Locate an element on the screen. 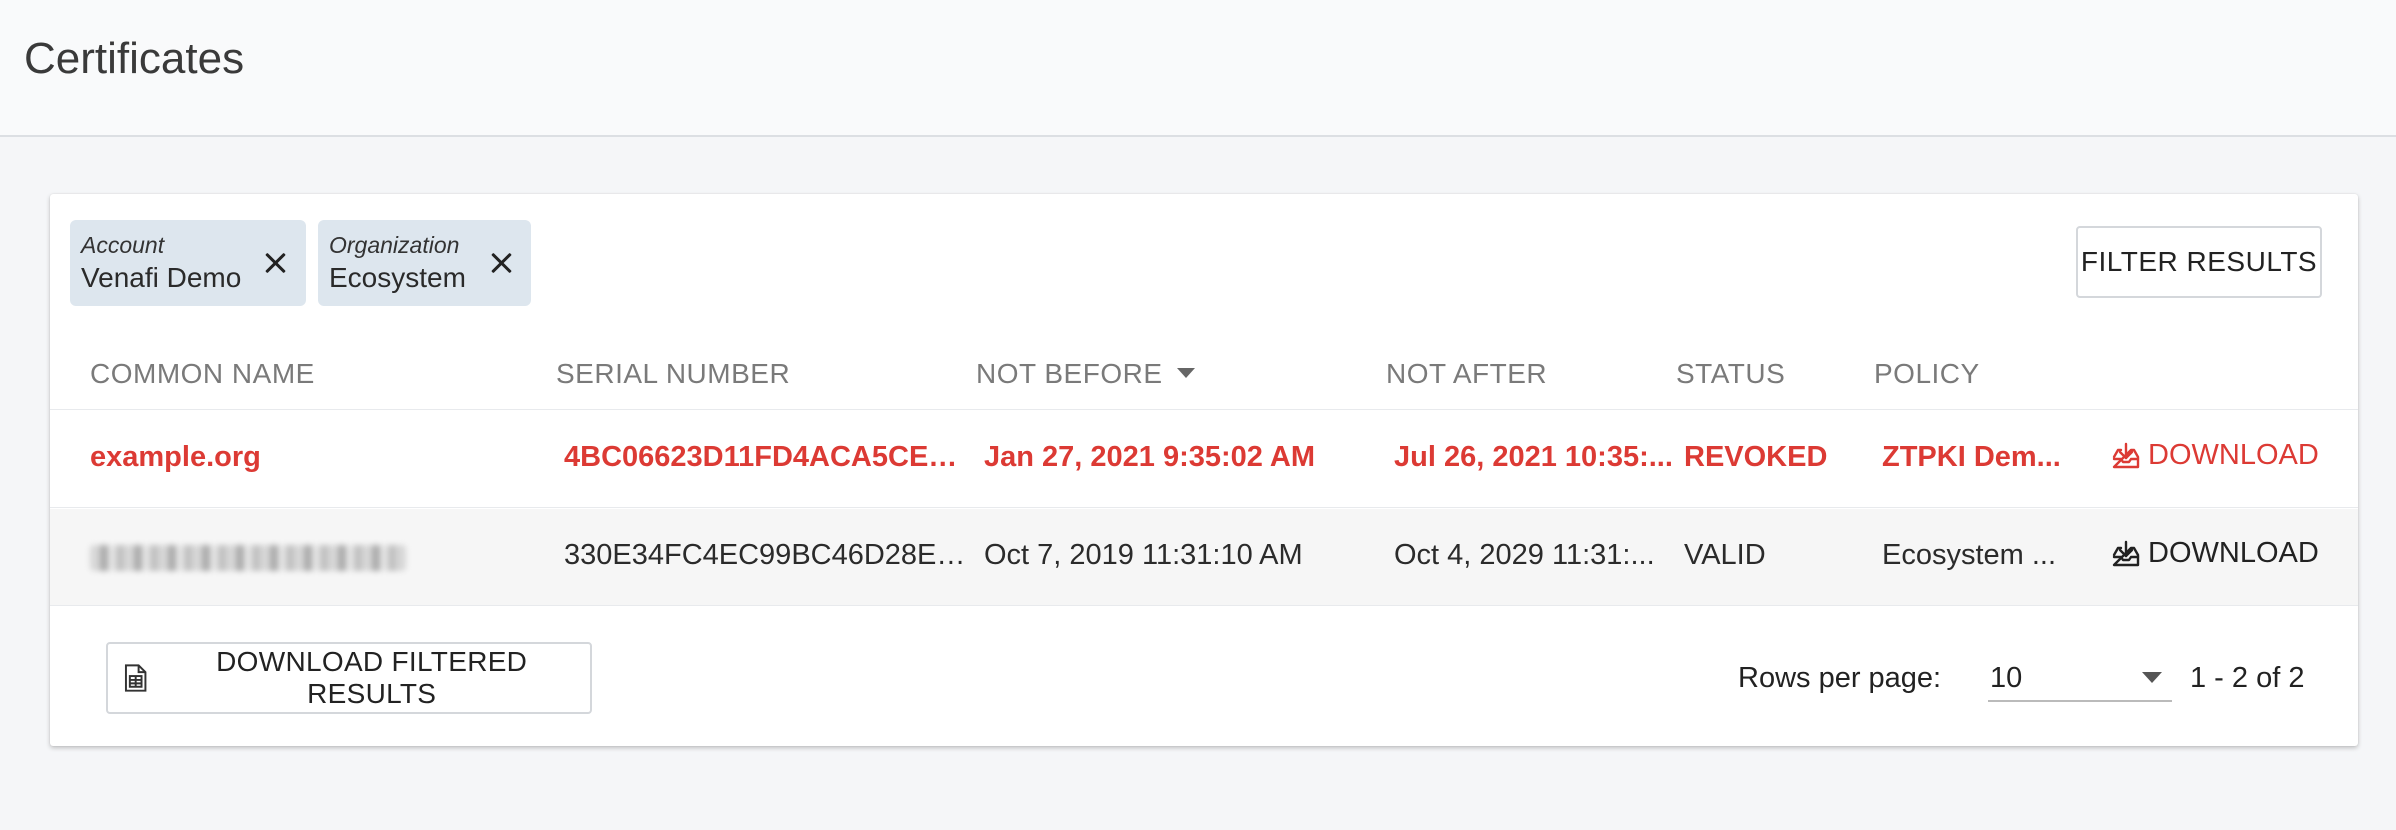 The height and width of the screenshot is (830, 2396). download-filtered-results-button: DOWNLOAD FILTERED RESULTS is located at coordinates (349, 678).